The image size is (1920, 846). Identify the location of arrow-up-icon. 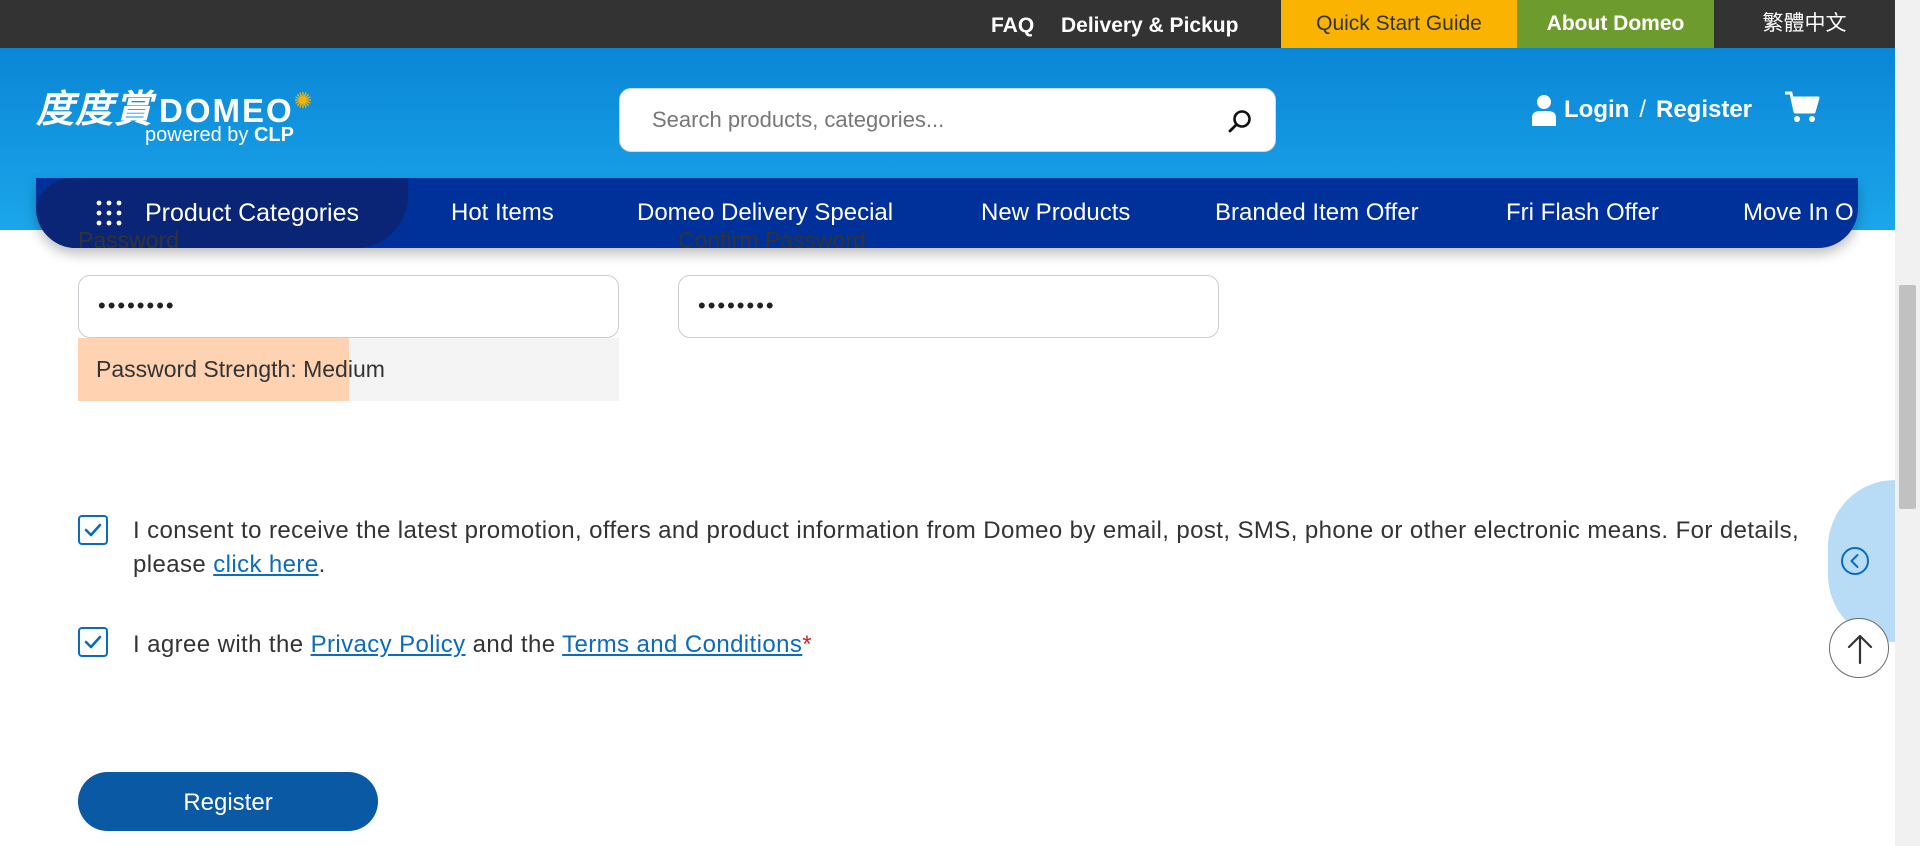
(1860, 649).